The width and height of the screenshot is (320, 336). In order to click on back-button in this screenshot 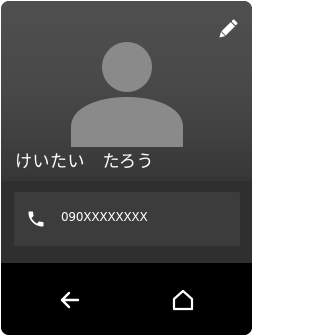, I will do `click(70, 300)`.